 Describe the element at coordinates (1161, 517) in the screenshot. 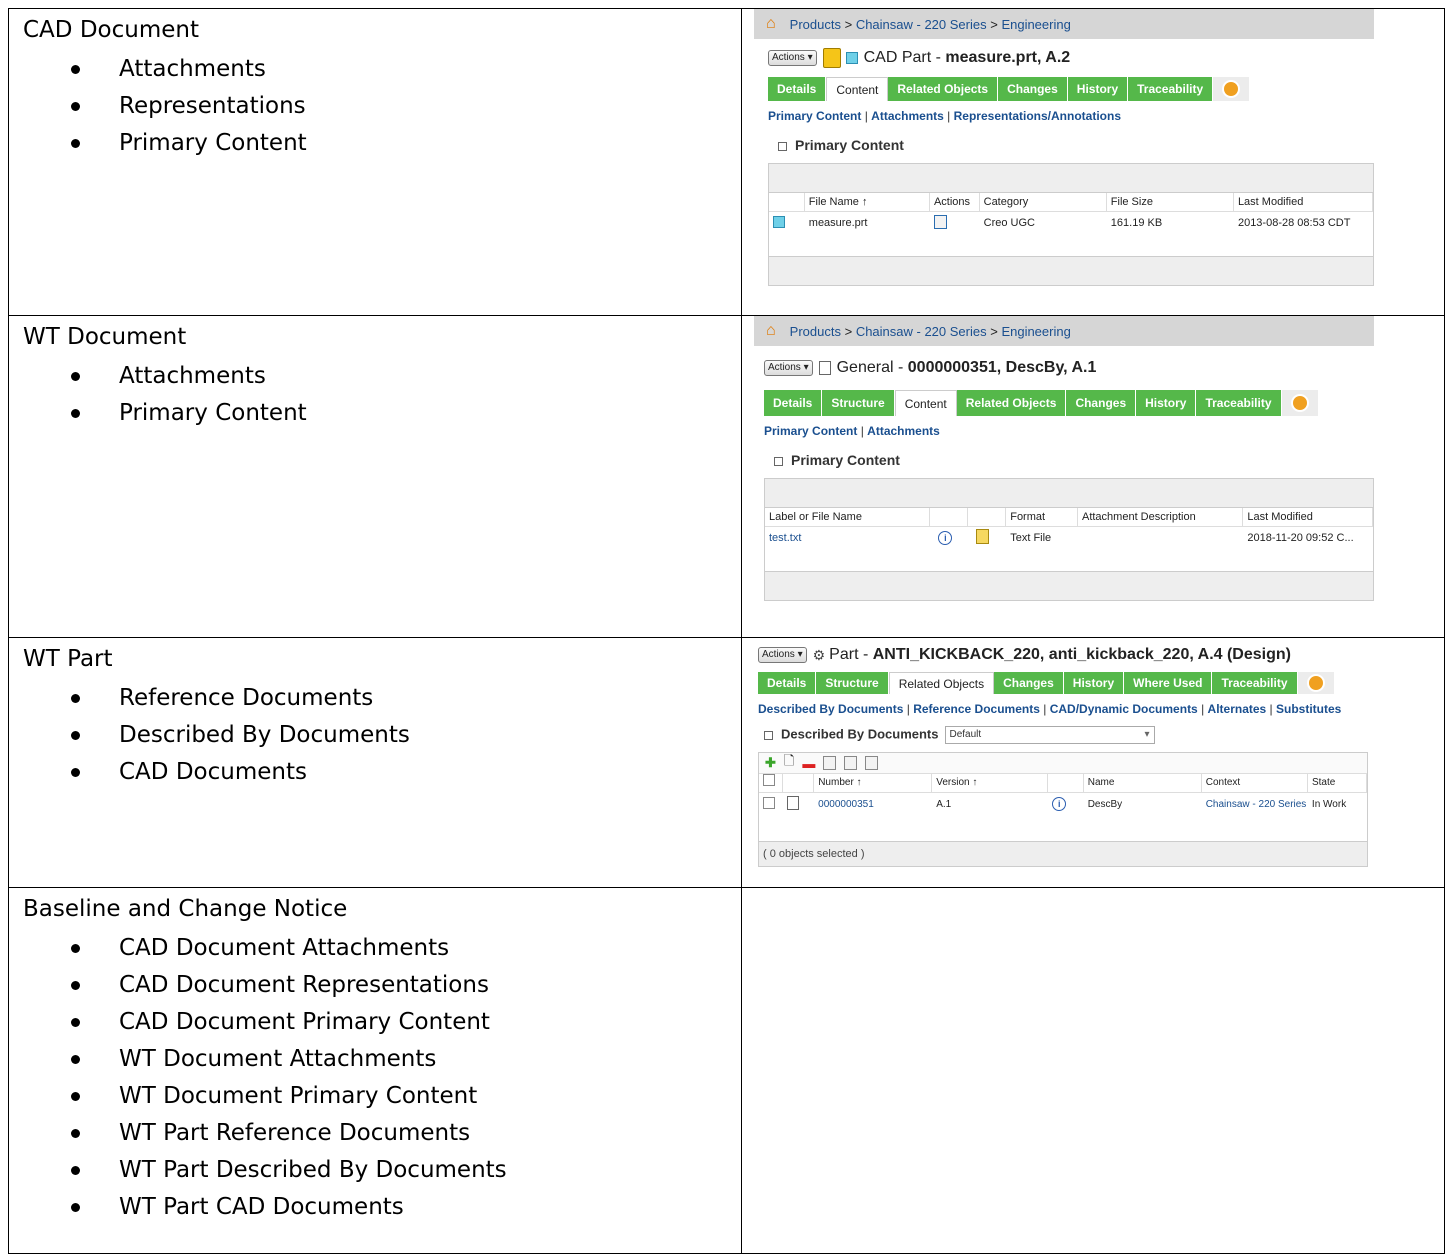

I see `column-header: Attachment Description` at that location.